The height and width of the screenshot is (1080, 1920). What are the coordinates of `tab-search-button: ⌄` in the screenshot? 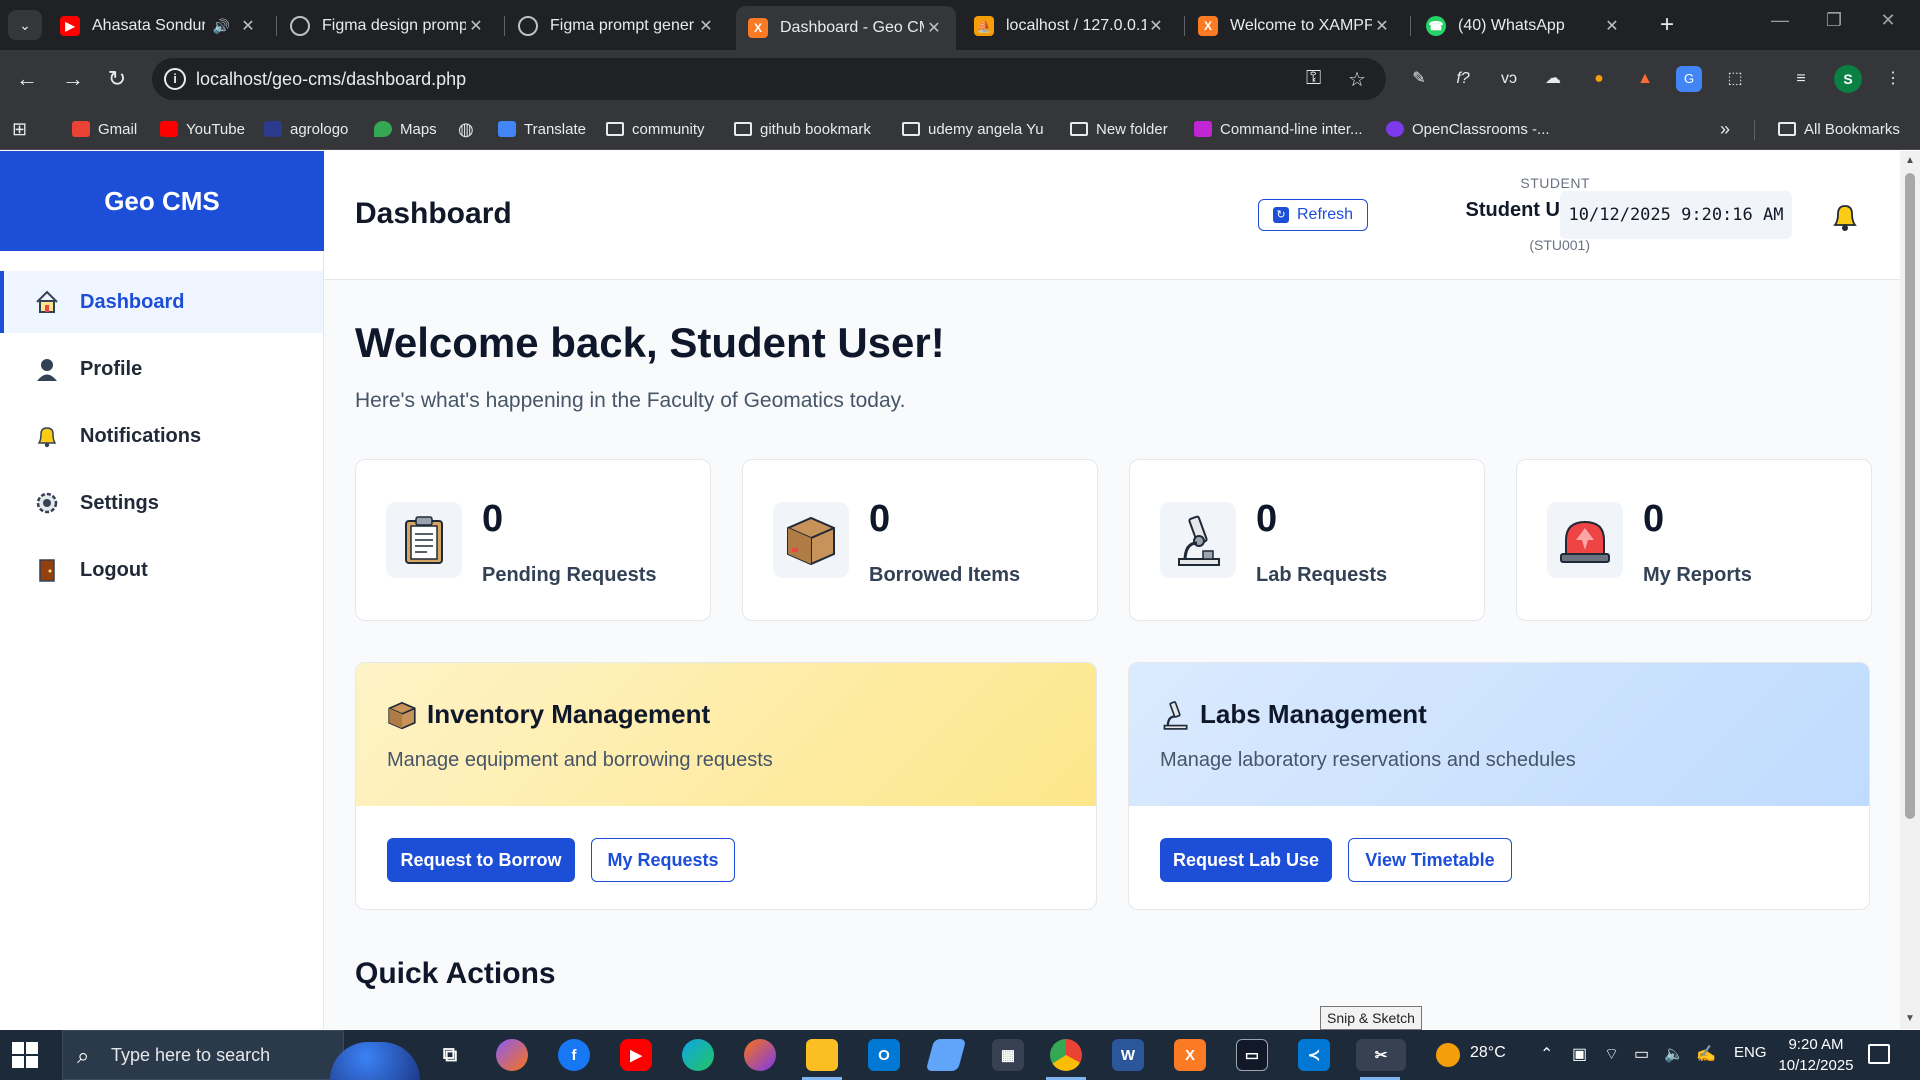 It's located at (25, 25).